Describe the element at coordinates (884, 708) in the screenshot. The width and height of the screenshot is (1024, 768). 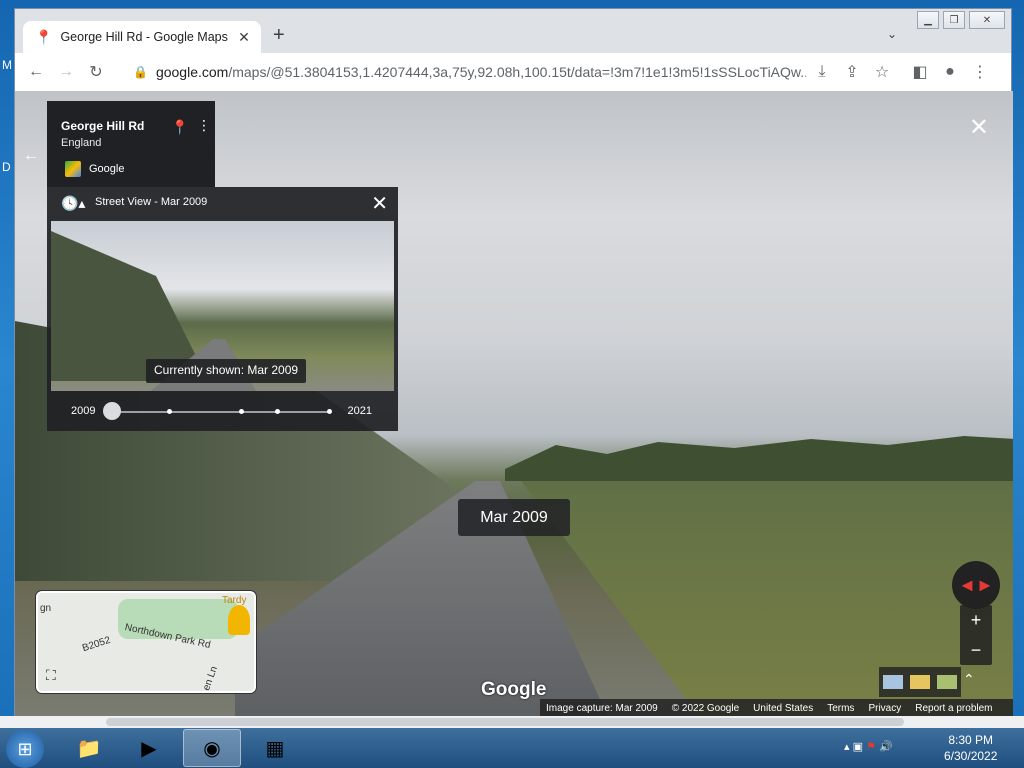
I see `privacy-link: Privacy` at that location.